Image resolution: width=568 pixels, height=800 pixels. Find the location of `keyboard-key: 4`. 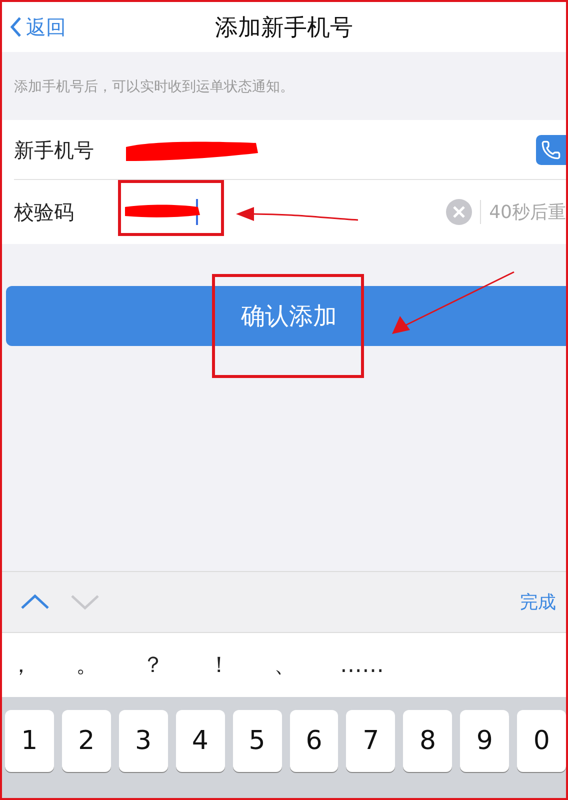

keyboard-key: 4 is located at coordinates (200, 741).